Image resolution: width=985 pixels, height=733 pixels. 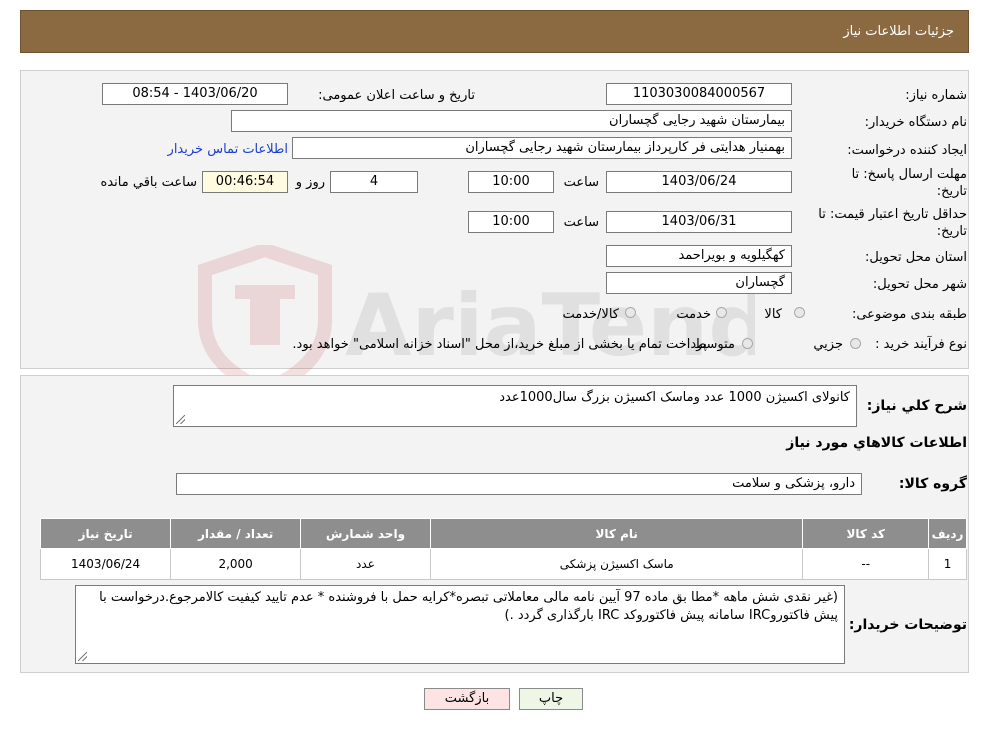 I want to click on need-number-field: 1103030084000567, so click(x=699, y=94).